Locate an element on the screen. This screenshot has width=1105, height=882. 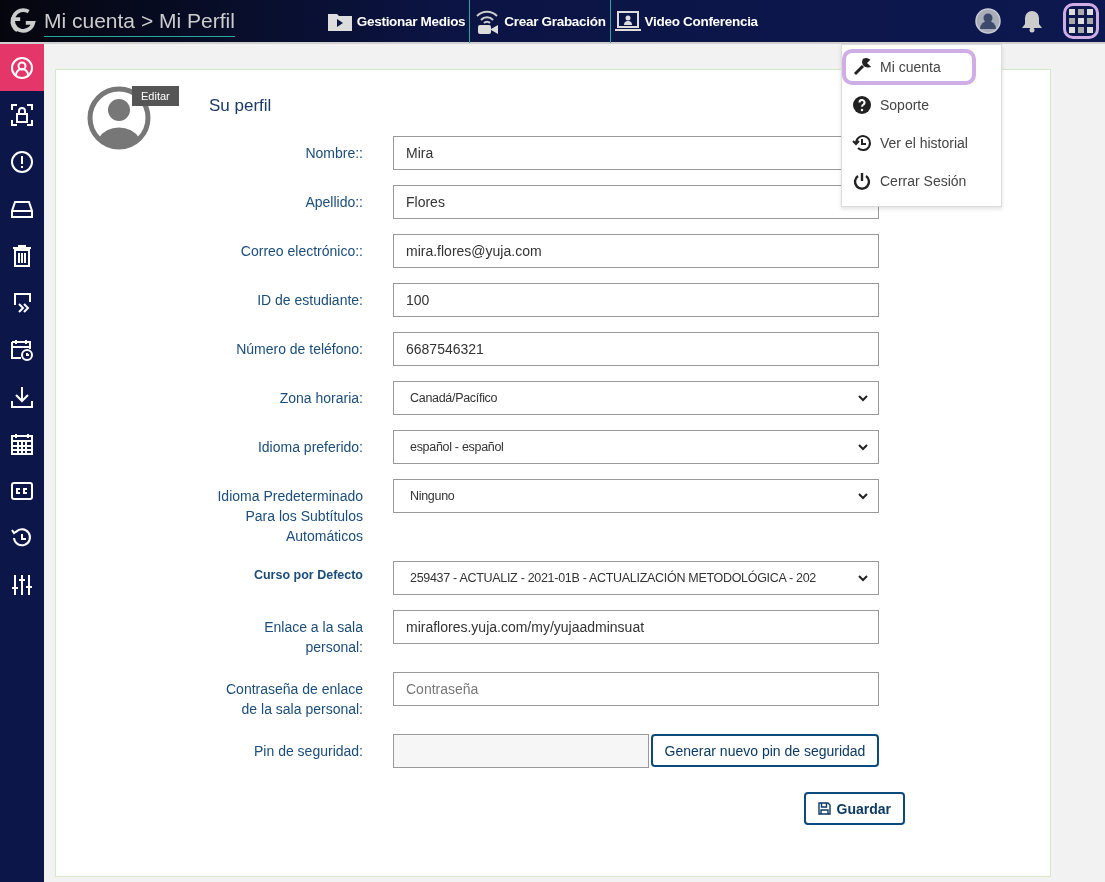
text-field: Flores is located at coordinates (636, 202).